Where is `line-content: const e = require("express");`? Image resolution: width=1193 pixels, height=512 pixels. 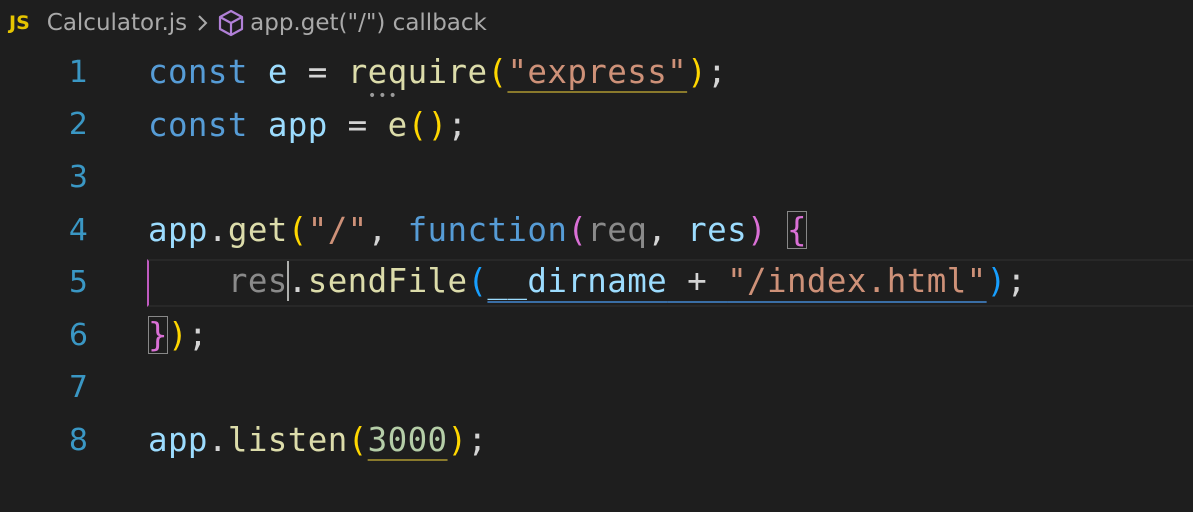 line-content: const e = require("express"); is located at coordinates (437, 72).